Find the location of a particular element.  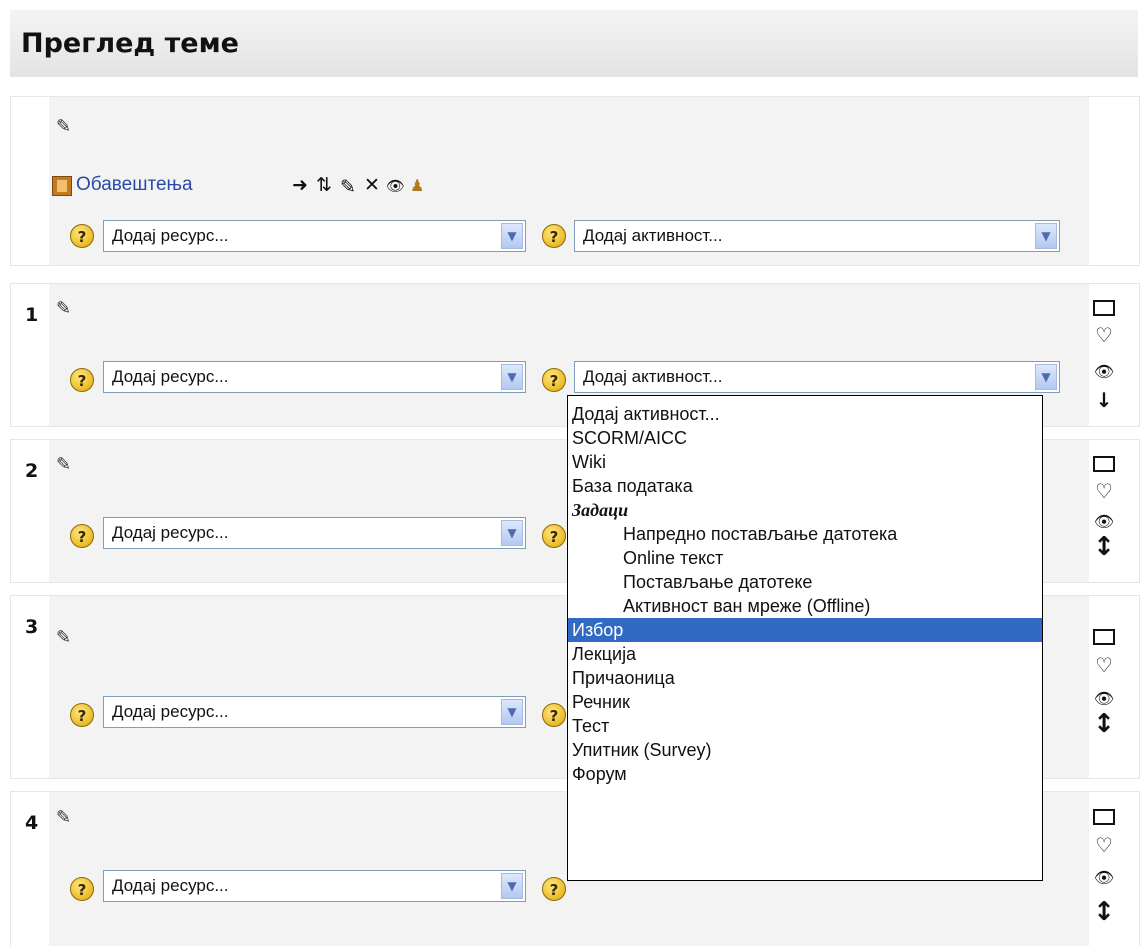

dropdown-option: Причаоница is located at coordinates (805, 678).